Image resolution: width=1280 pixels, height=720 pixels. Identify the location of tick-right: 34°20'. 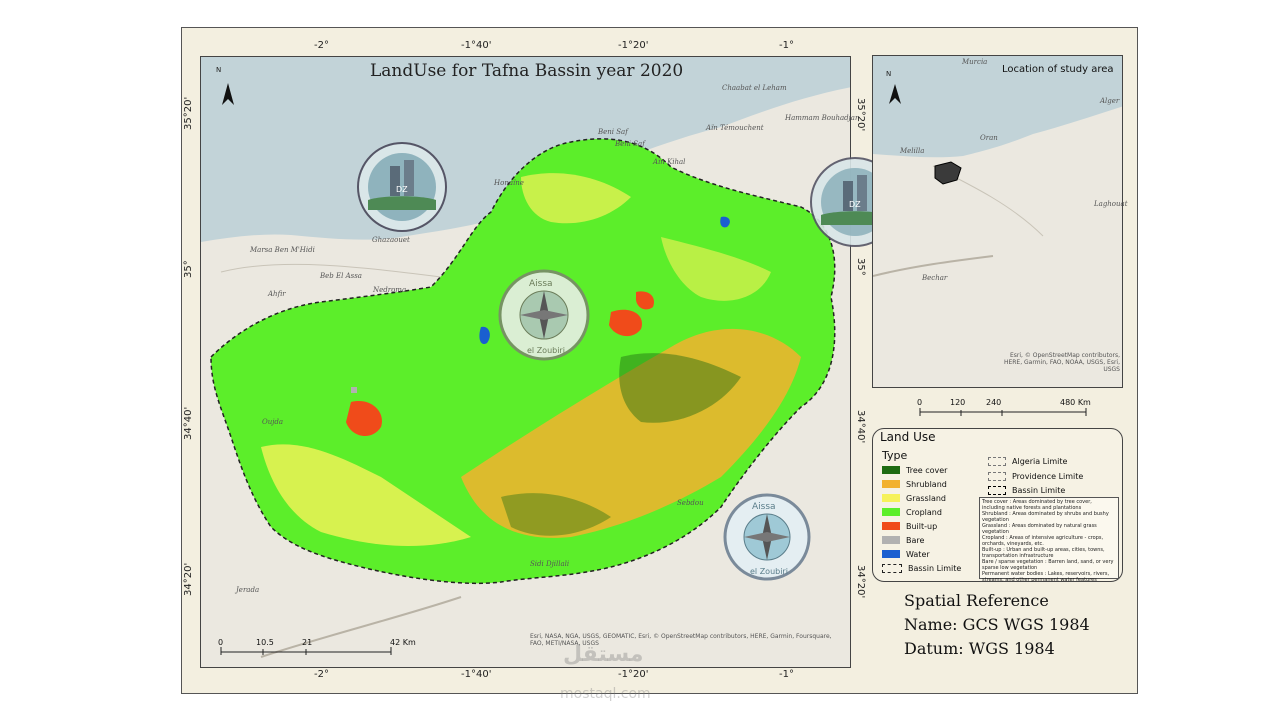
(860, 582).